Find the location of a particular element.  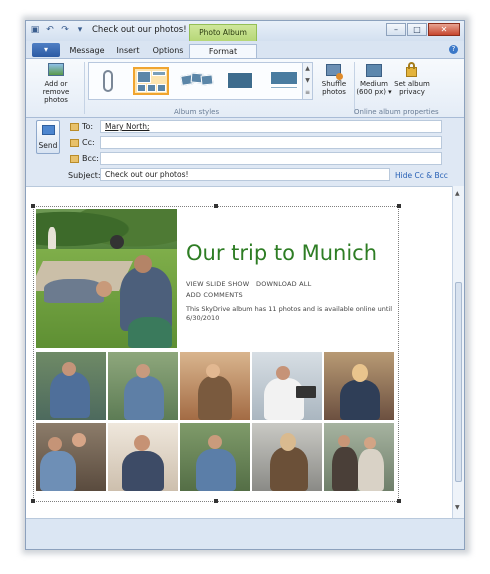

status-bar is located at coordinates (245, 533).